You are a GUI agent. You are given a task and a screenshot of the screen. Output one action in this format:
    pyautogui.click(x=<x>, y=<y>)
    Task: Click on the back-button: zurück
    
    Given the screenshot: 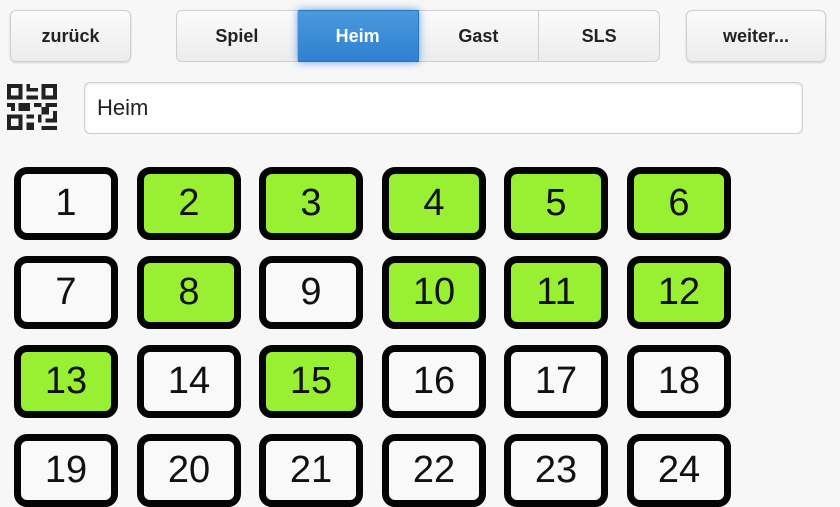 What is the action you would take?
    pyautogui.click(x=70, y=36)
    